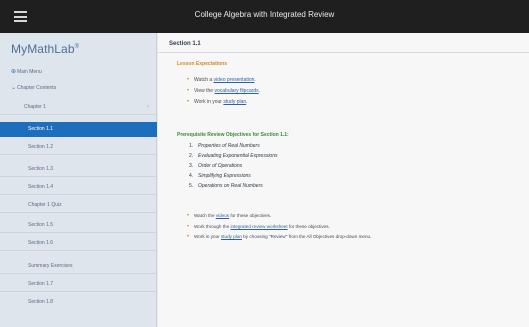  I want to click on vocabulary-flipcards-link: vocabulary flipcards, so click(236, 91).